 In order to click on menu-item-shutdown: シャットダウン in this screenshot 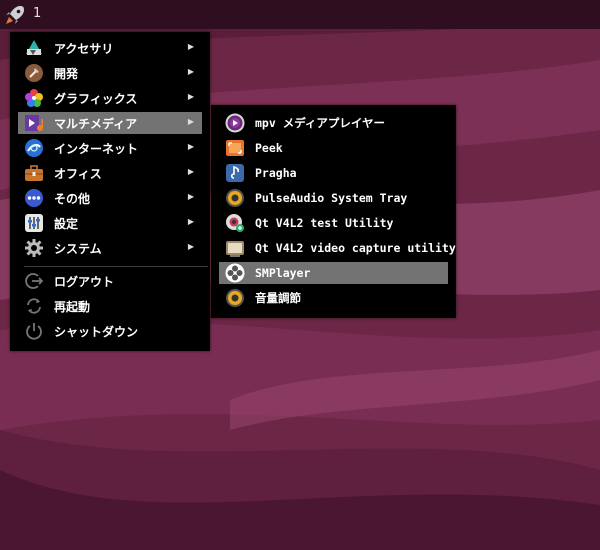, I will do `click(110, 331)`.